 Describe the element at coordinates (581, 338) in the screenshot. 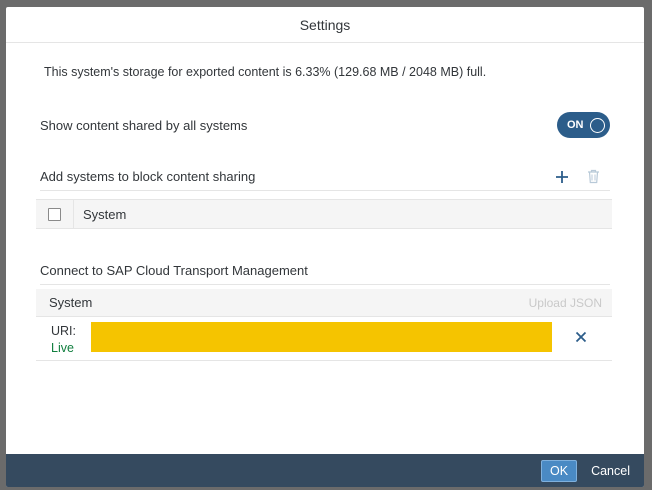

I see `close-icon` at that location.